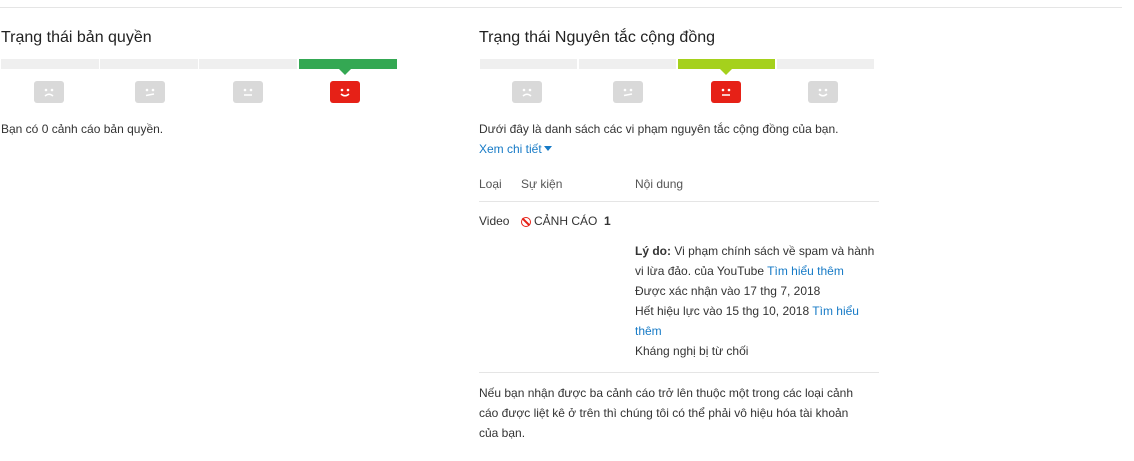 The width and height of the screenshot is (1134, 461). What do you see at coordinates (348, 64) in the screenshot?
I see `copyright-bar-active` at bounding box center [348, 64].